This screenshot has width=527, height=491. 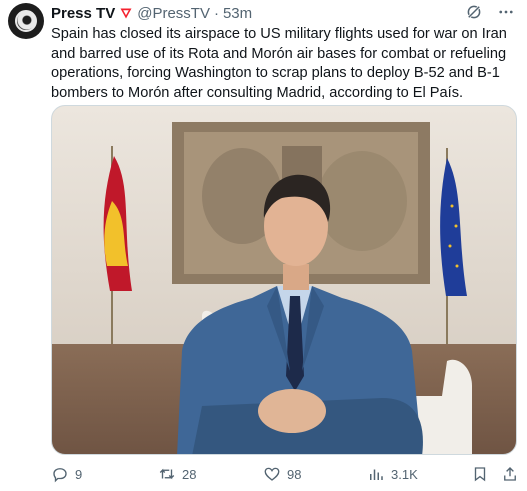 What do you see at coordinates (404, 474) in the screenshot?
I see `views-count: 3.1K` at bounding box center [404, 474].